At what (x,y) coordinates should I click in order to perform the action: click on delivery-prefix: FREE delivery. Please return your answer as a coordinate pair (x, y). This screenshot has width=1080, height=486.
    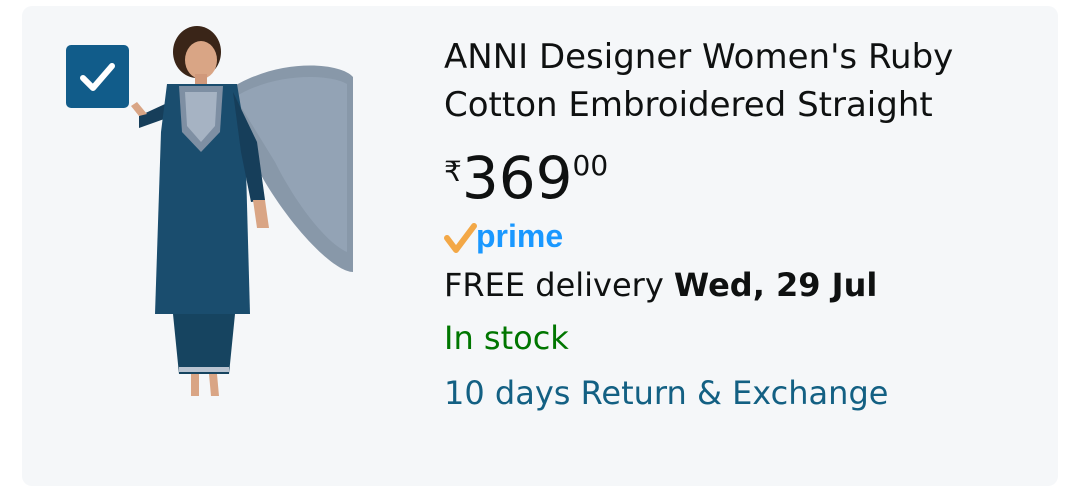
    Looking at the image, I should click on (554, 285).